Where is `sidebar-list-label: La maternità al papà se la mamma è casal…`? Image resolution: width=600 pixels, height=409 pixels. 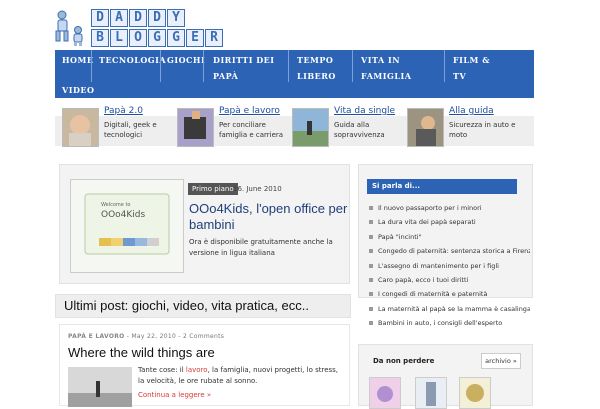
sidebar-list-label: La maternità al papà se la mamma è casal… is located at coordinates (454, 308).